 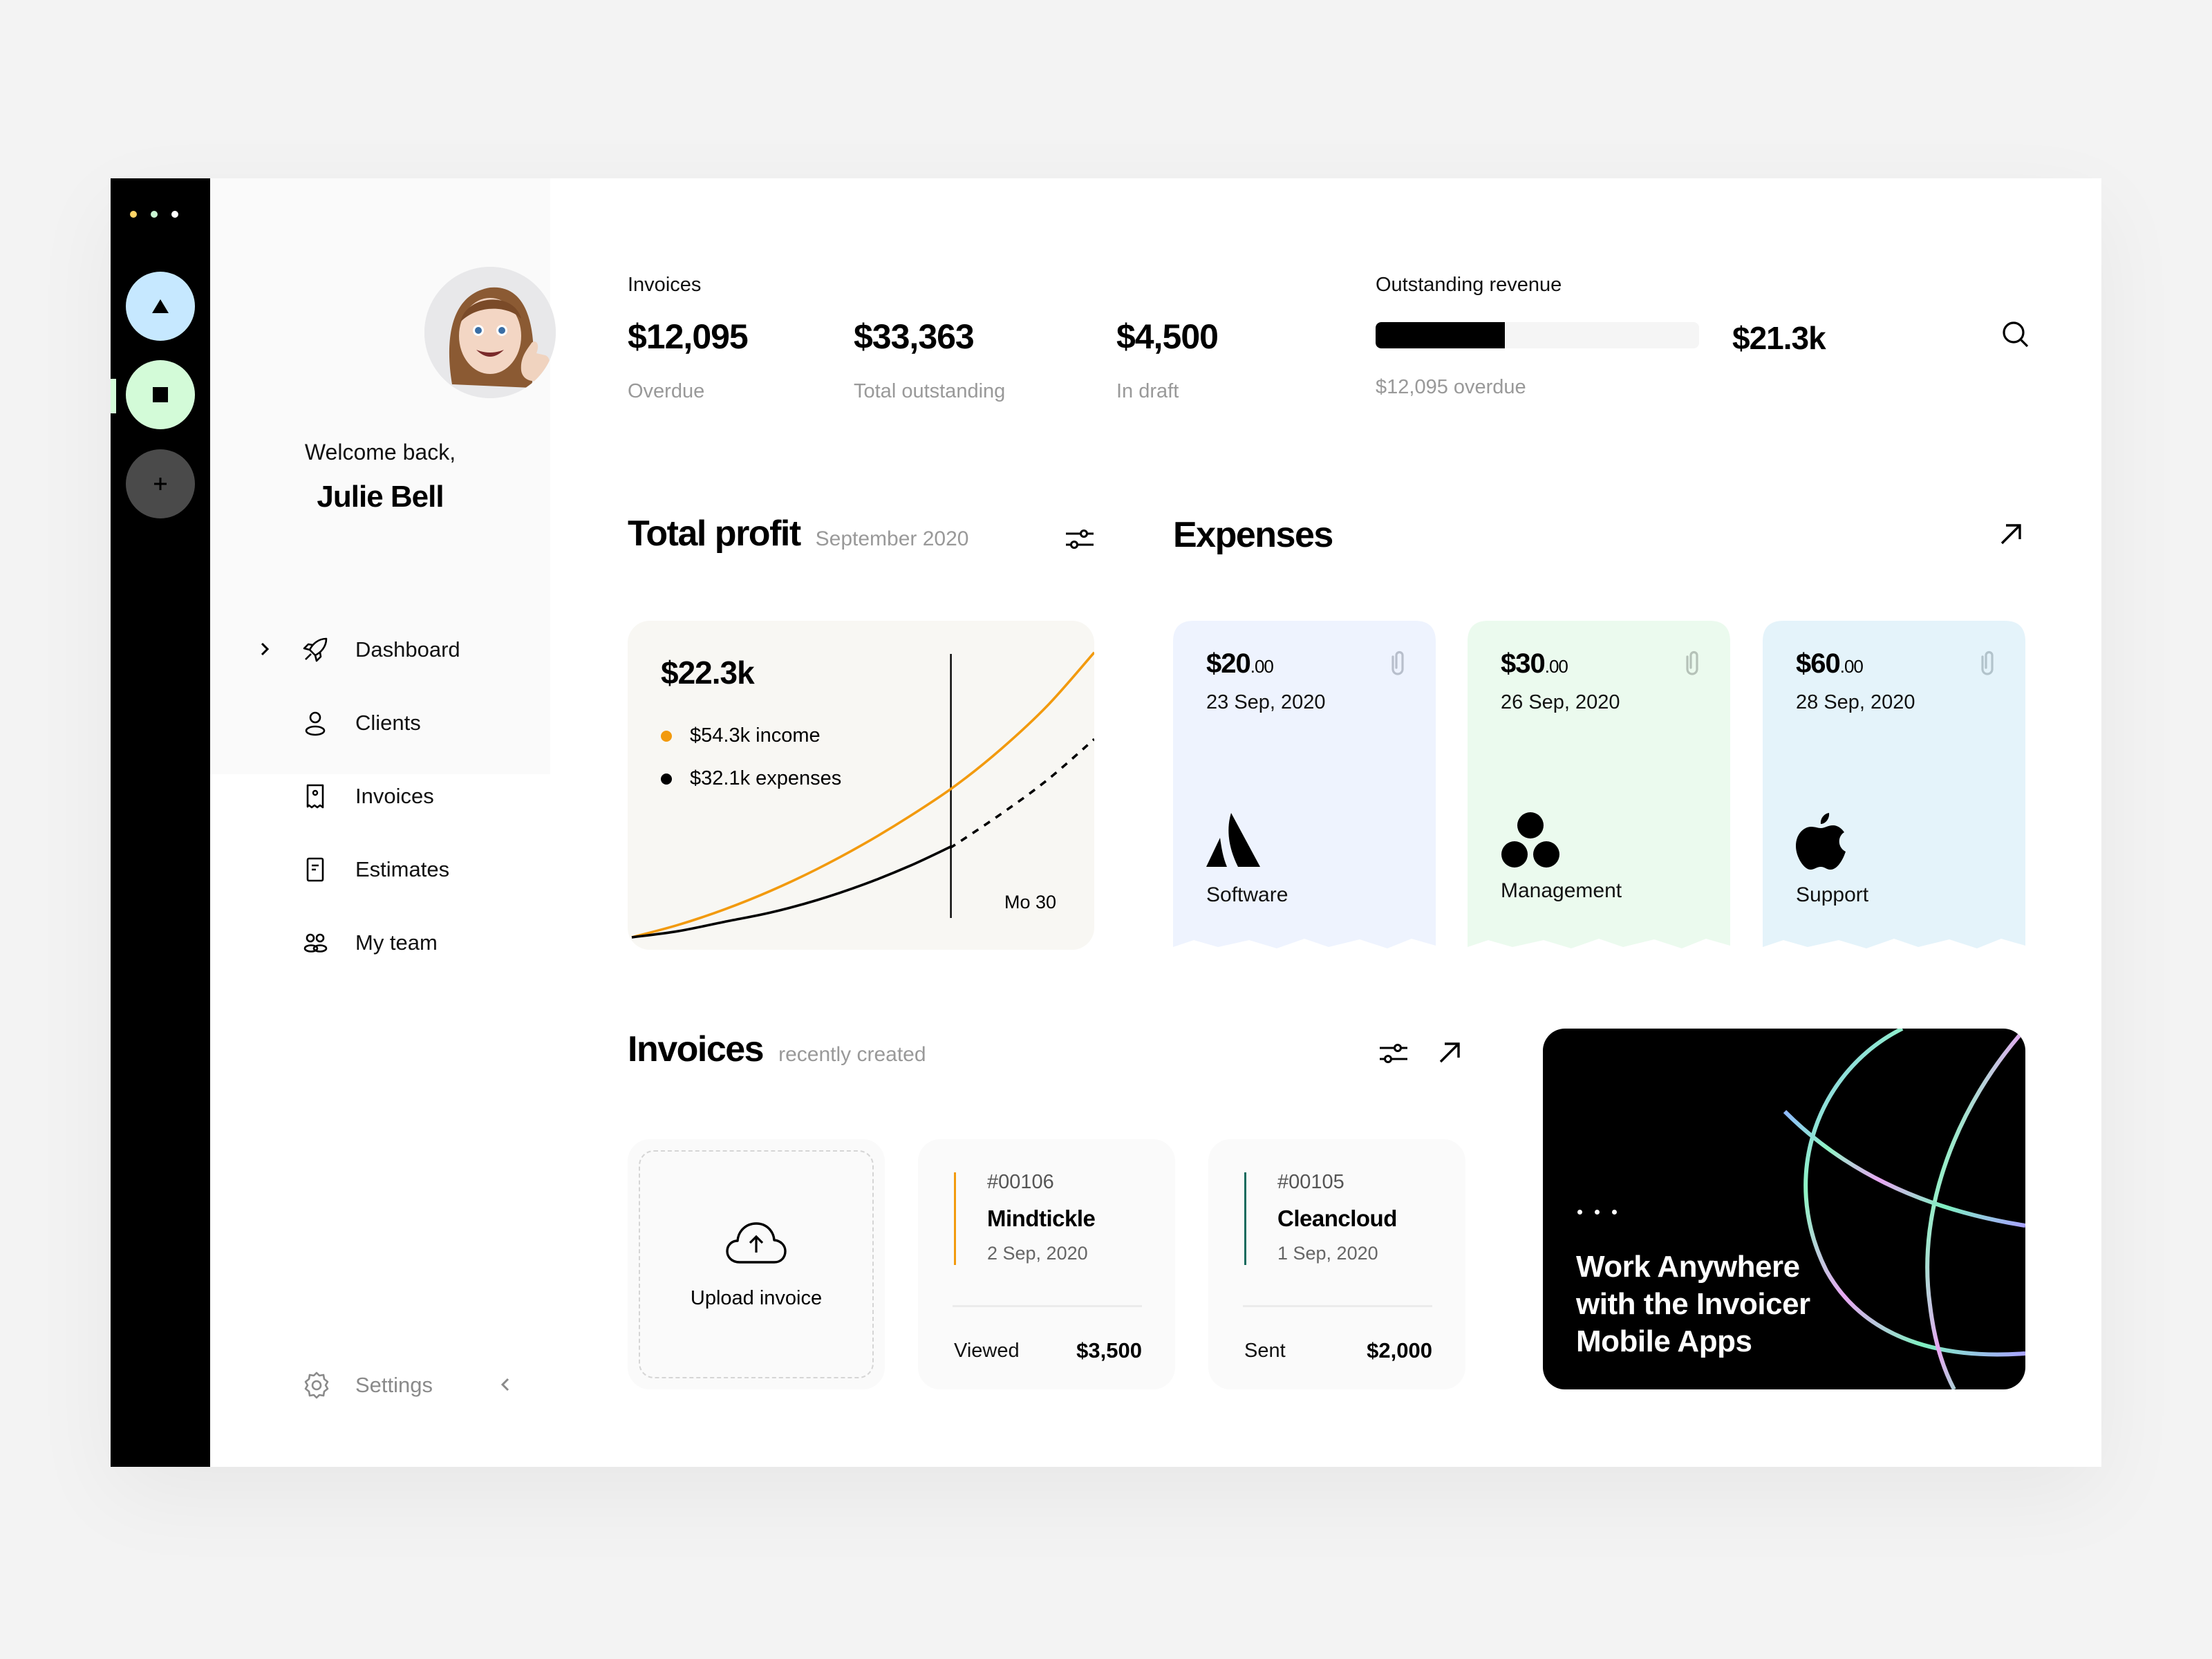 I want to click on welcome-text: Welcome back,, so click(x=380, y=453).